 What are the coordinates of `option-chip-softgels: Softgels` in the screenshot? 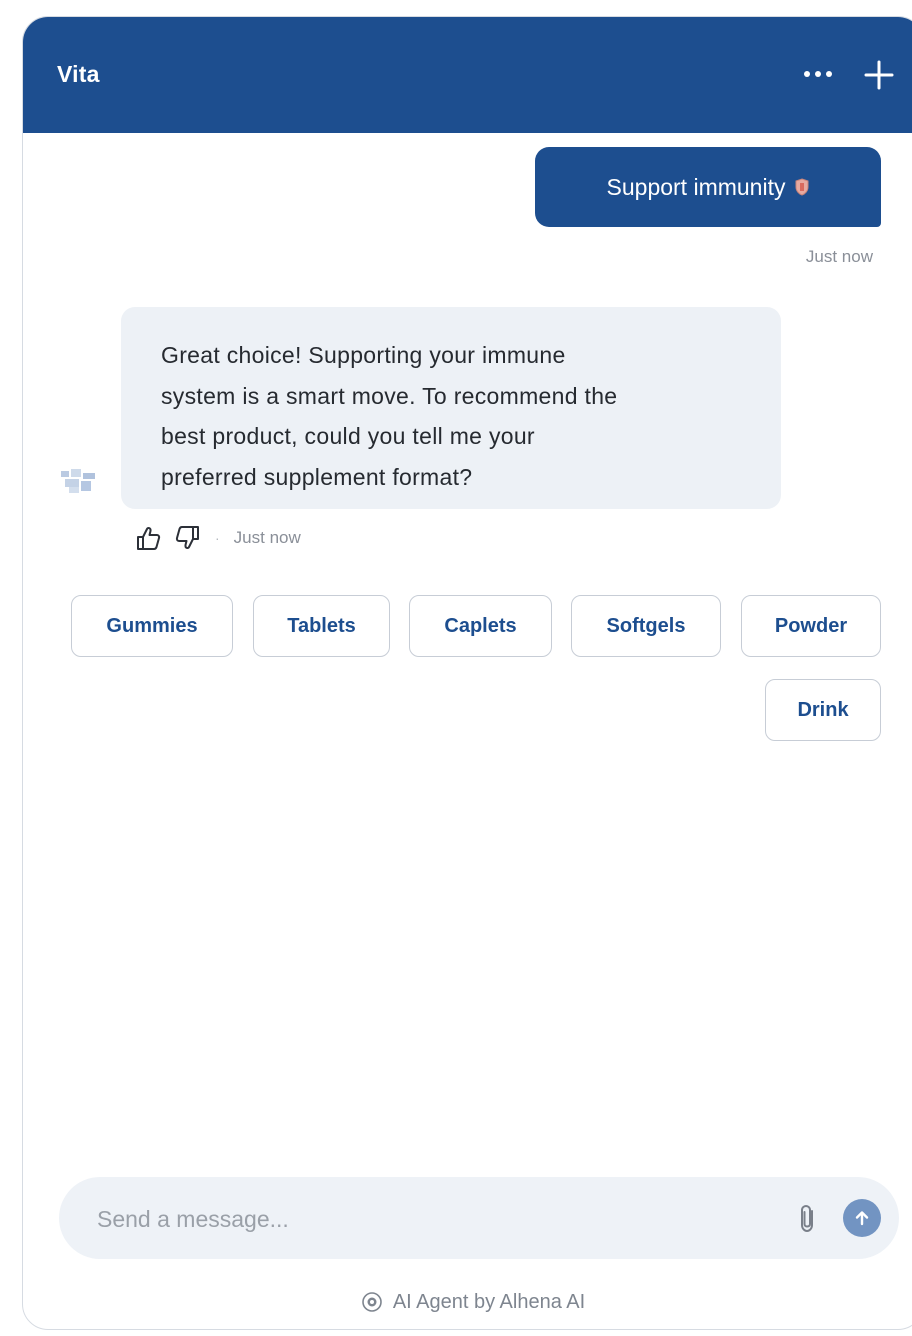 It's located at (646, 626).